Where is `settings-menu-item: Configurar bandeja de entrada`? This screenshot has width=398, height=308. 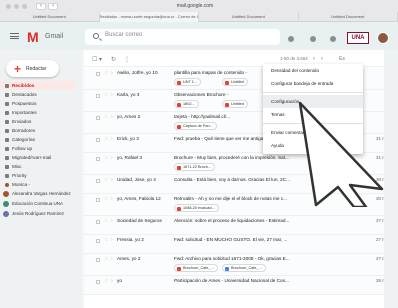 settings-menu-item: Configurar bandeja de entrada is located at coordinates (313, 83).